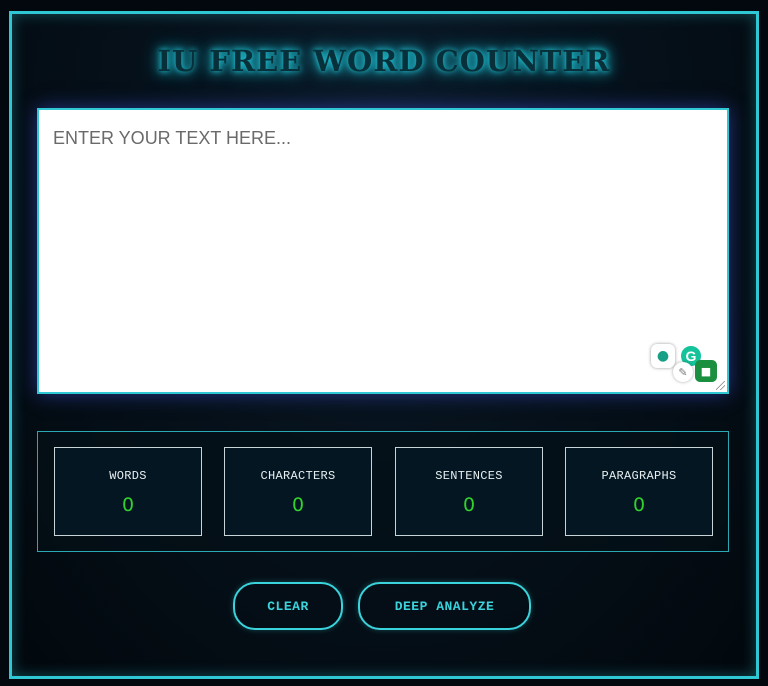  I want to click on lightbulb-icon: ●, so click(663, 356).